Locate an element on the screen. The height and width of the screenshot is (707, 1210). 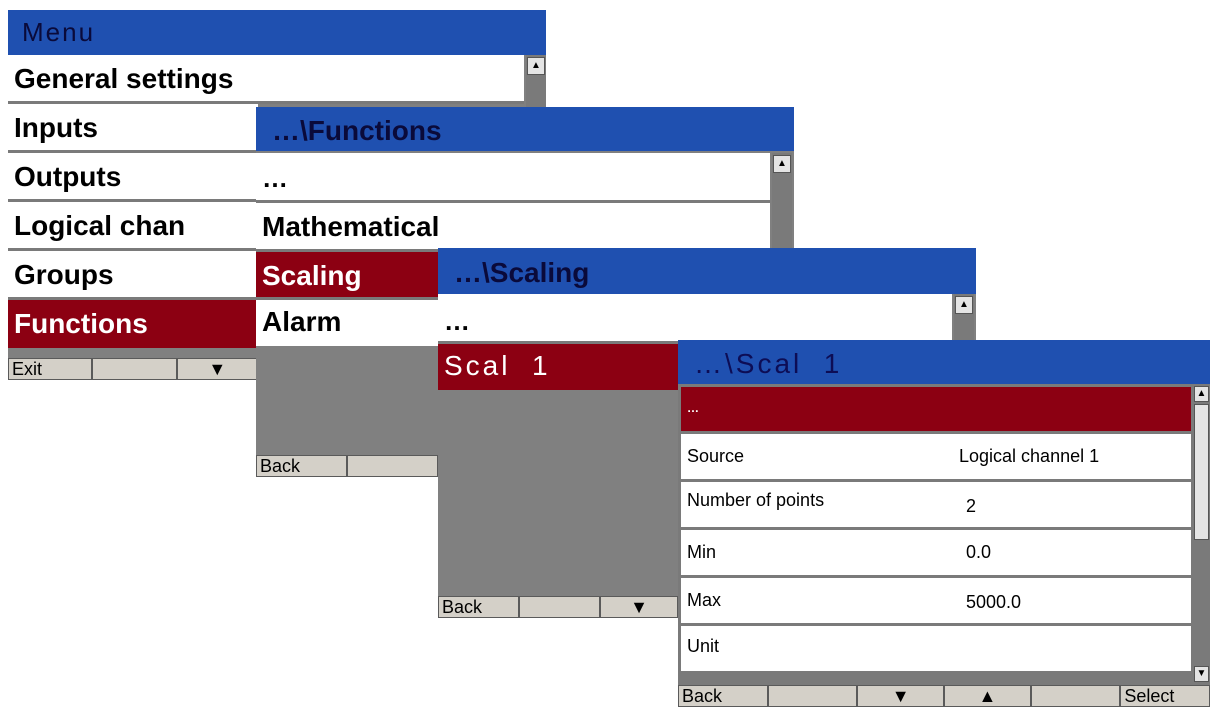
scroll-down-arrow-icon: ▼ is located at coordinates (1201, 674).